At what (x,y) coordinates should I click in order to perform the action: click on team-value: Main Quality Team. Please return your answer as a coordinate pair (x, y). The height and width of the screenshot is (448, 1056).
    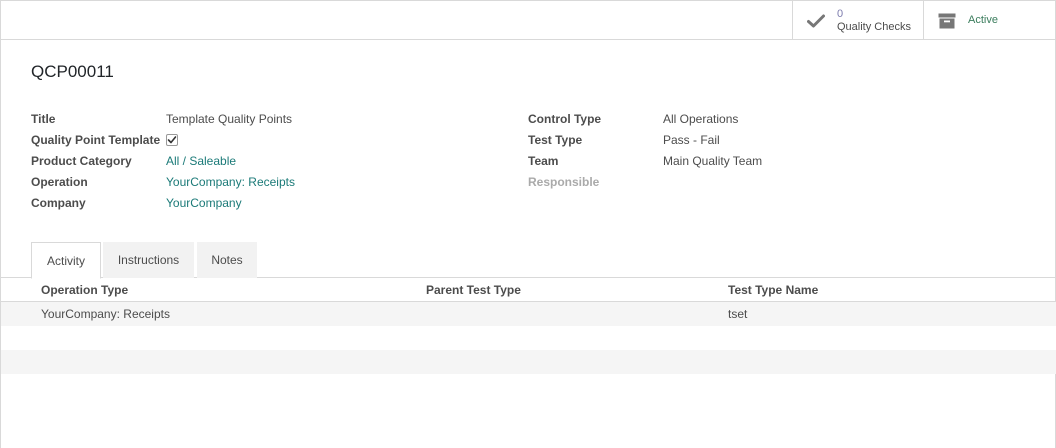
    Looking at the image, I should click on (713, 161).